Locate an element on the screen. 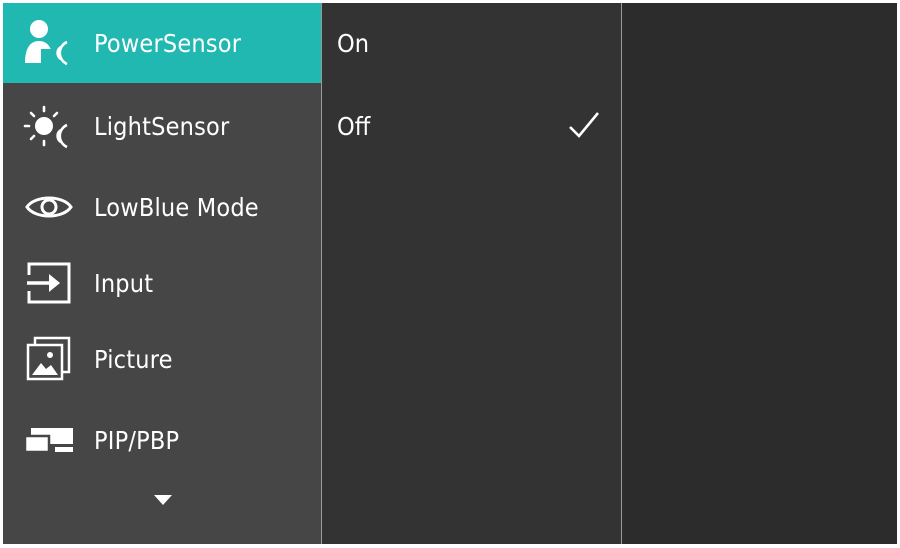  menu-item-lightsensor: LightSensor is located at coordinates (162, 126).